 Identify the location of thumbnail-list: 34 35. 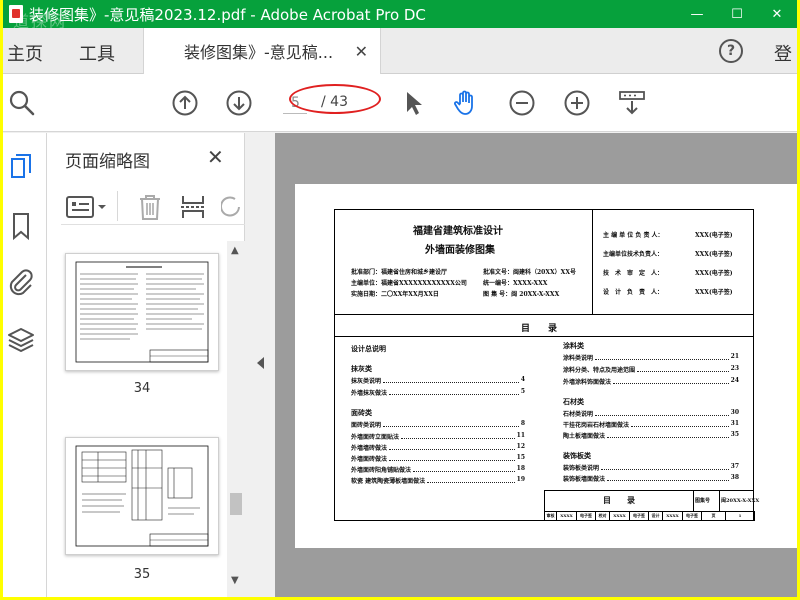
(137, 419).